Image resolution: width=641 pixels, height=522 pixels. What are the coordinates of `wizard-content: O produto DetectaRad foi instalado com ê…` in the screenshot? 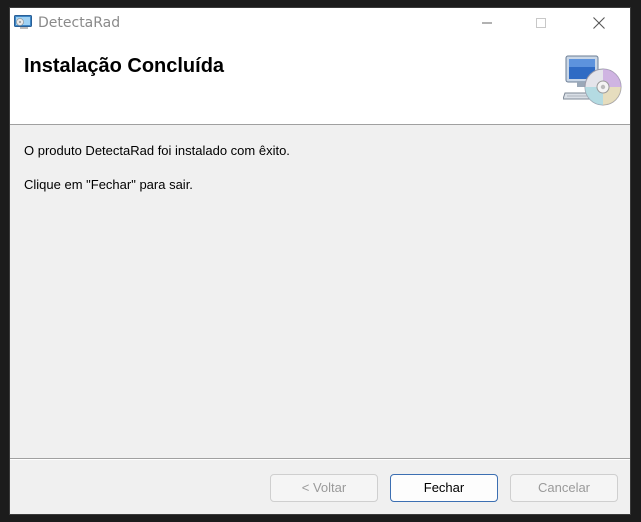 It's located at (157, 177).